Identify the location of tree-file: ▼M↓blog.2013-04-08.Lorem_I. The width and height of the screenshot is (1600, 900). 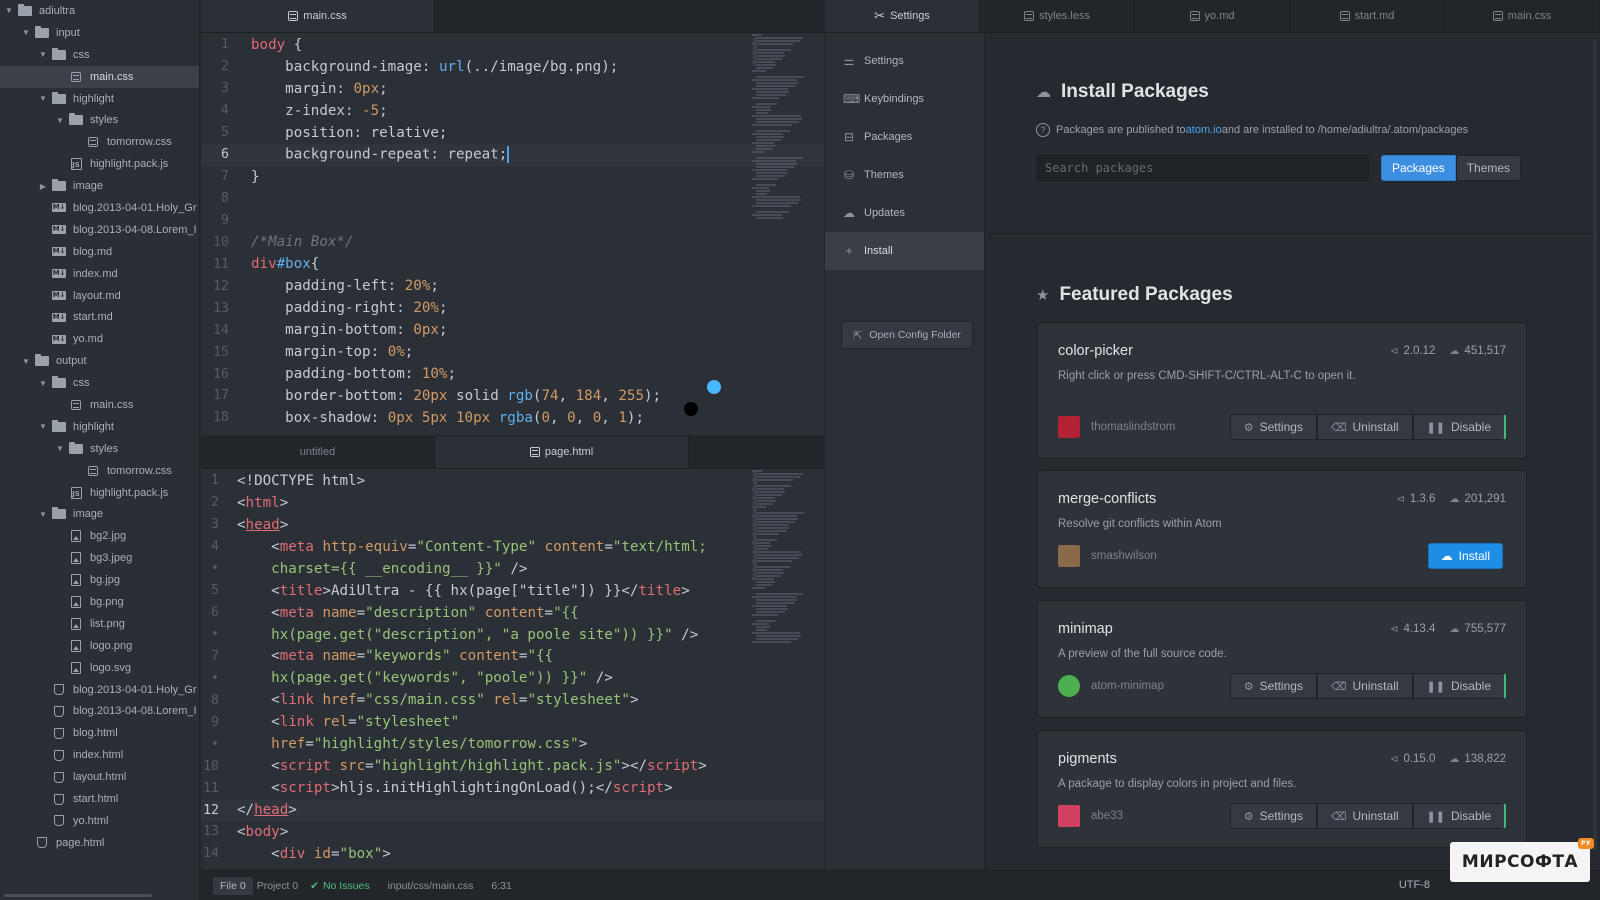
(99, 230).